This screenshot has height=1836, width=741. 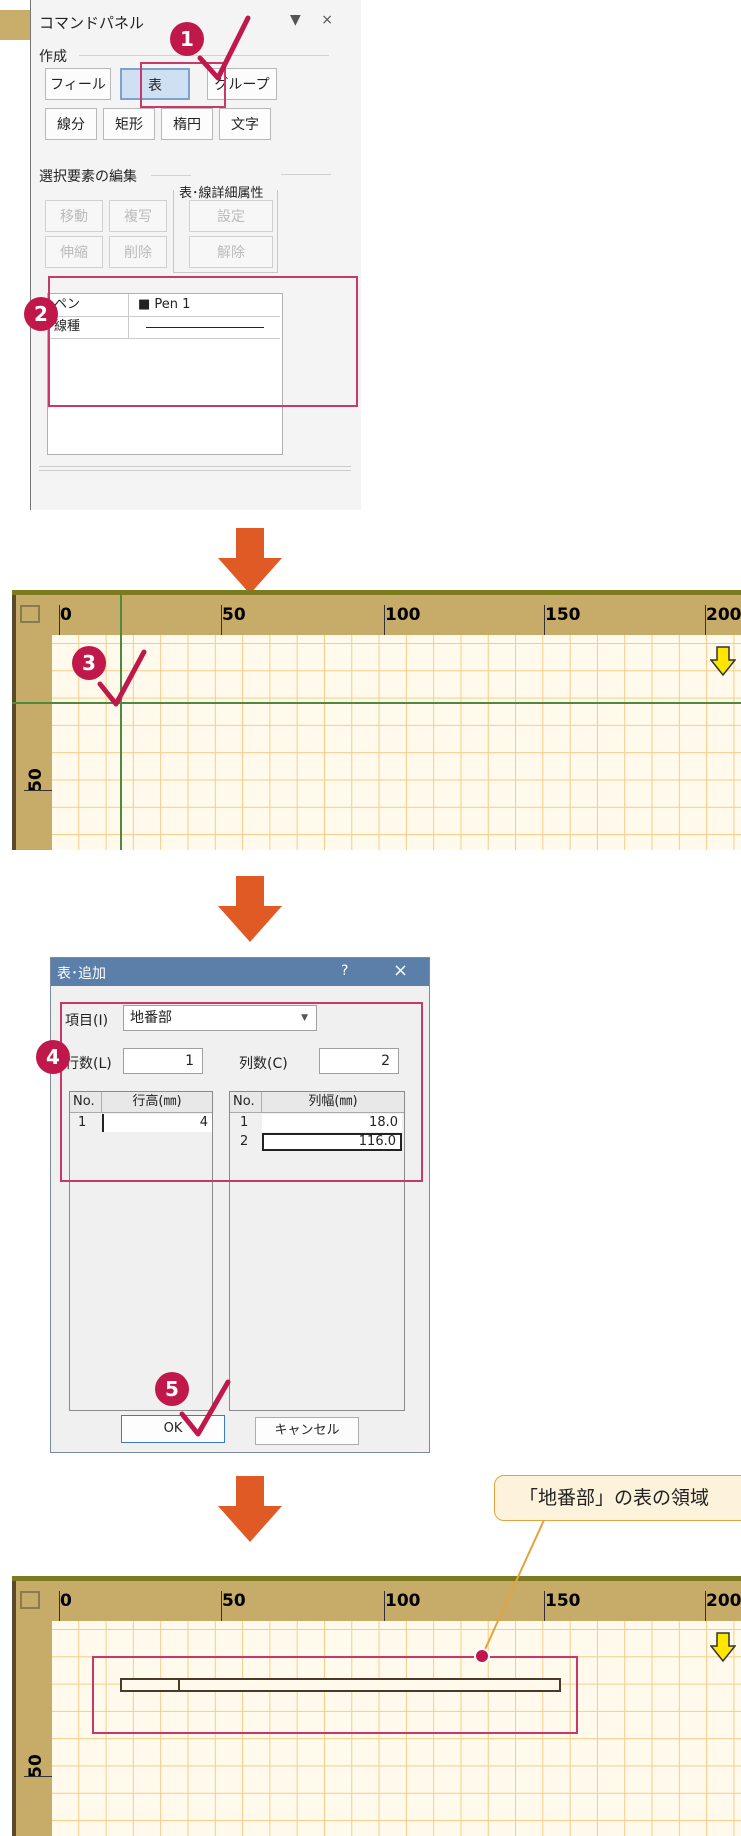 What do you see at coordinates (41, 314) in the screenshot?
I see `step-badge-2: 2` at bounding box center [41, 314].